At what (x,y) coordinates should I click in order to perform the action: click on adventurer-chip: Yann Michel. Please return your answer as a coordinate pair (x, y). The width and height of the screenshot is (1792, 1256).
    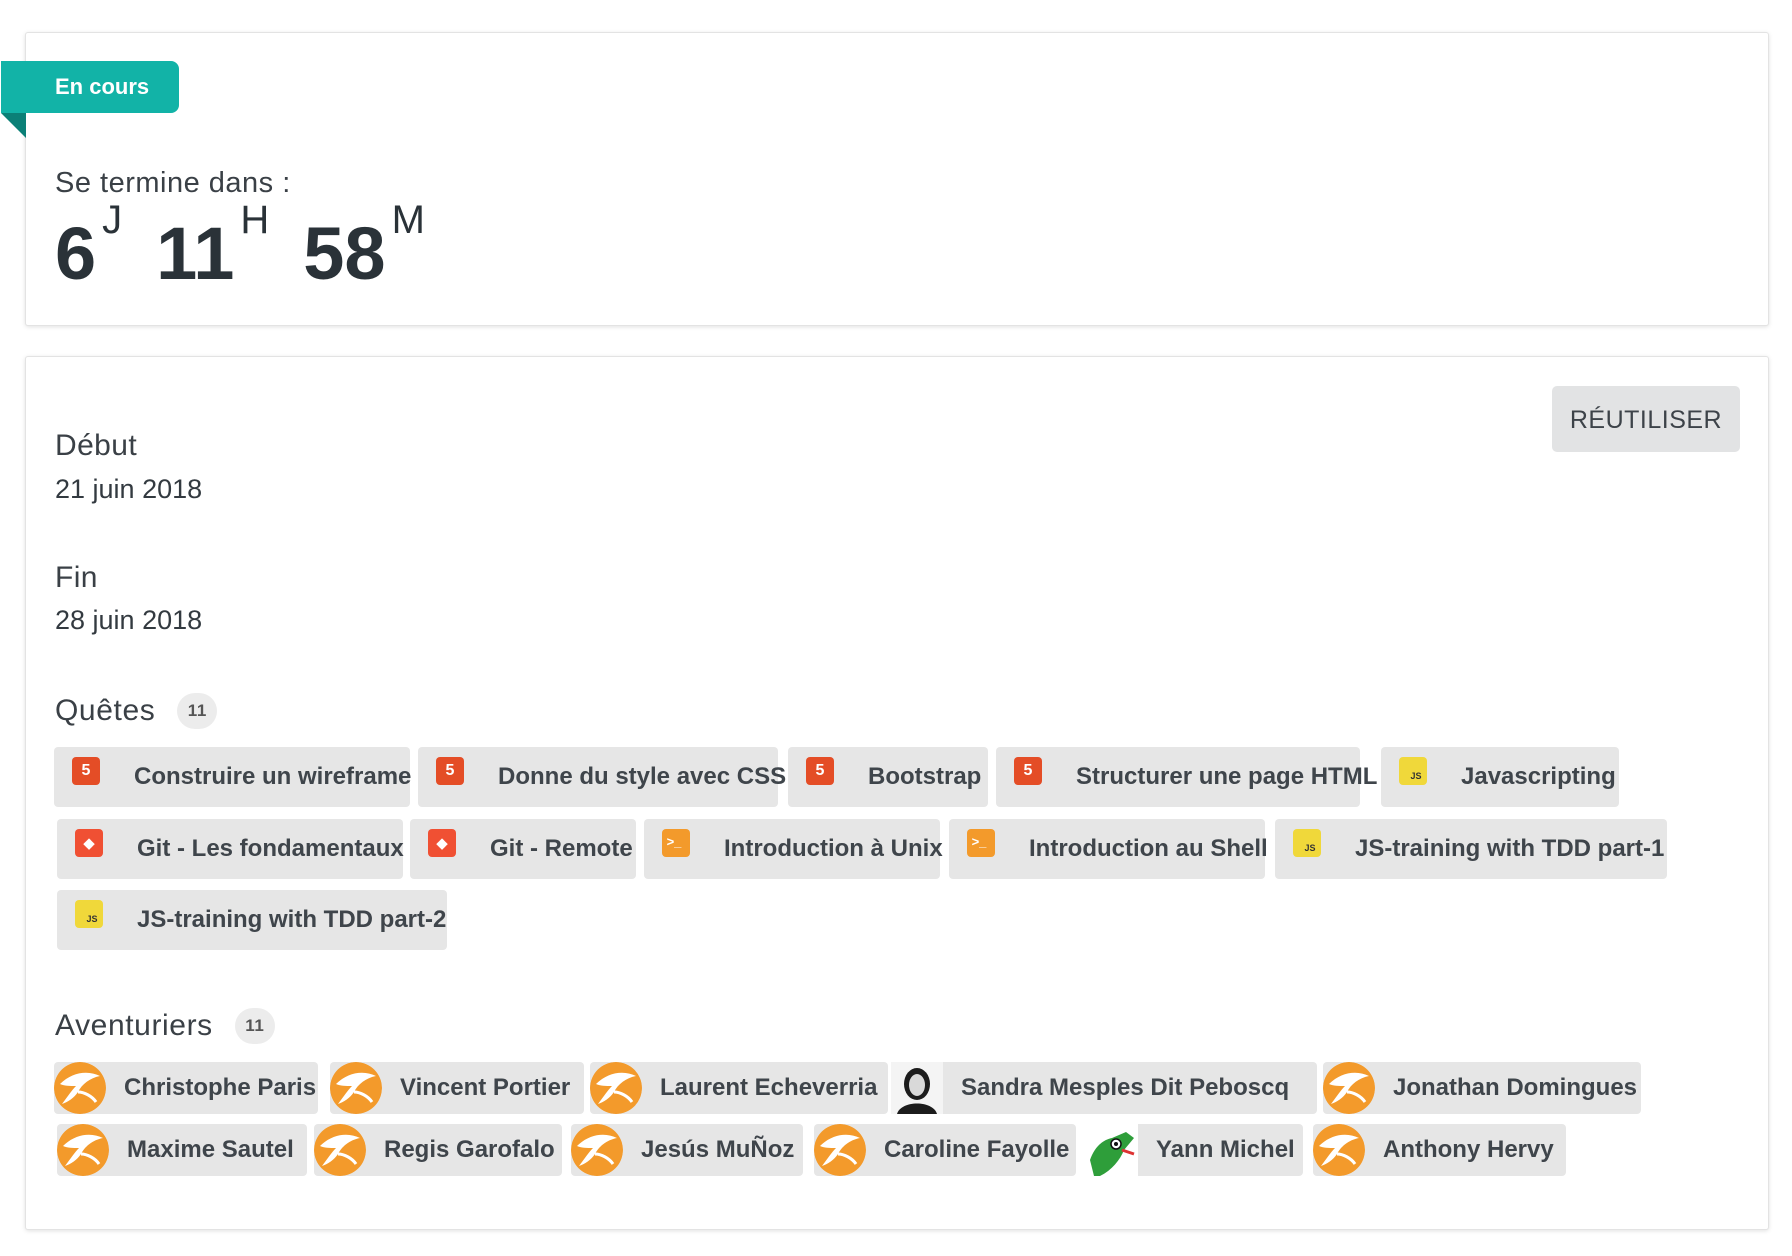
    Looking at the image, I should click on (1194, 1150).